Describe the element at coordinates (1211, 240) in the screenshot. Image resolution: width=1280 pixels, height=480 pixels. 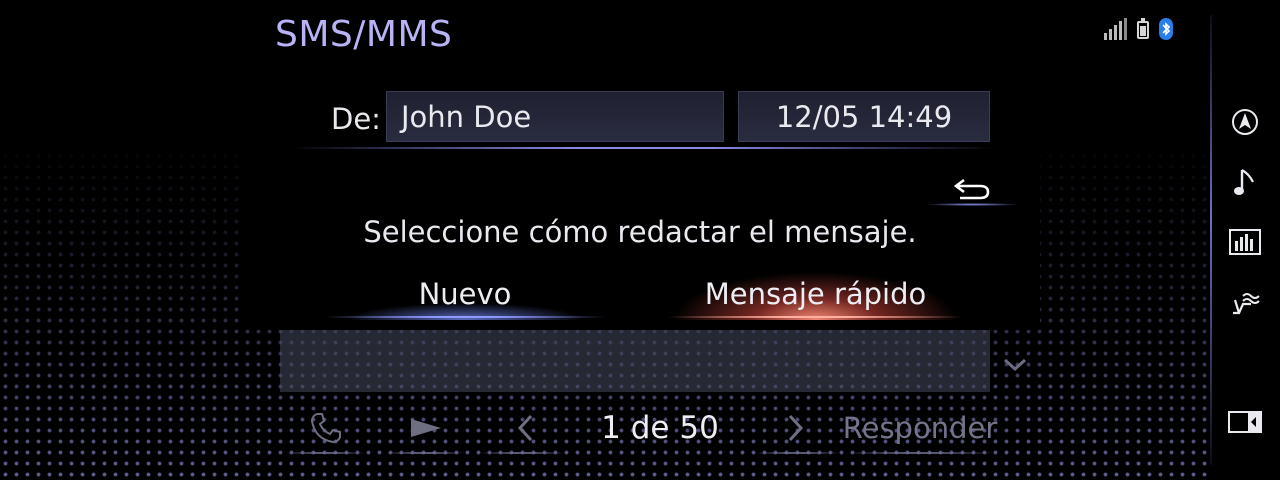
I see `rail-divider` at that location.